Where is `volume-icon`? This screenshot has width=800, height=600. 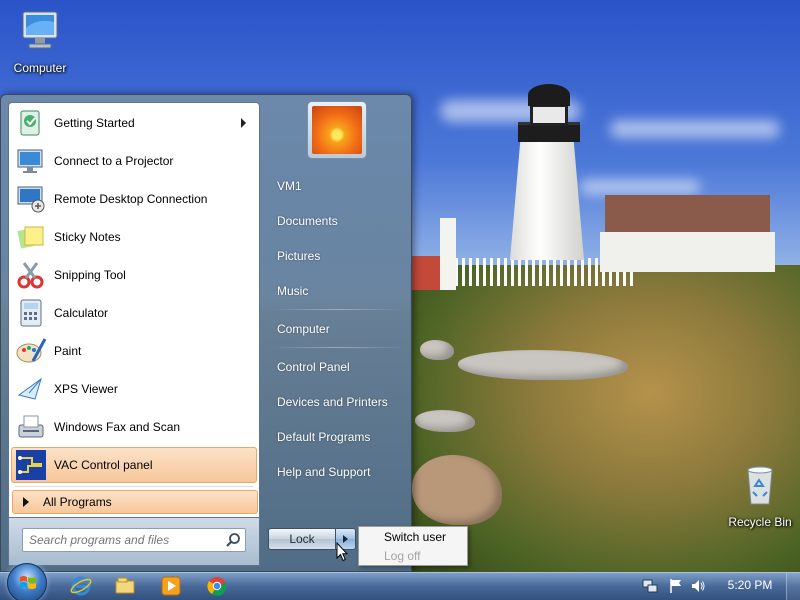 volume-icon is located at coordinates (698, 586).